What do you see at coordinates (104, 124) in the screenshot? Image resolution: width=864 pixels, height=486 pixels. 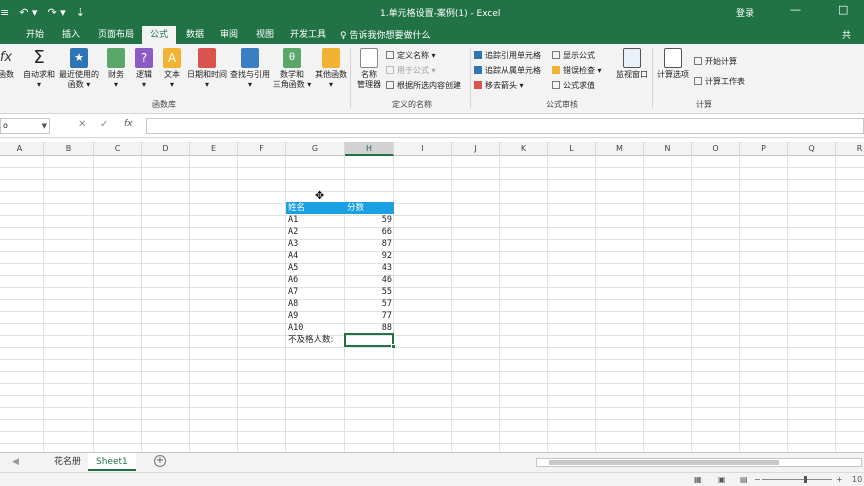 I see `enter-icon: ✓` at bounding box center [104, 124].